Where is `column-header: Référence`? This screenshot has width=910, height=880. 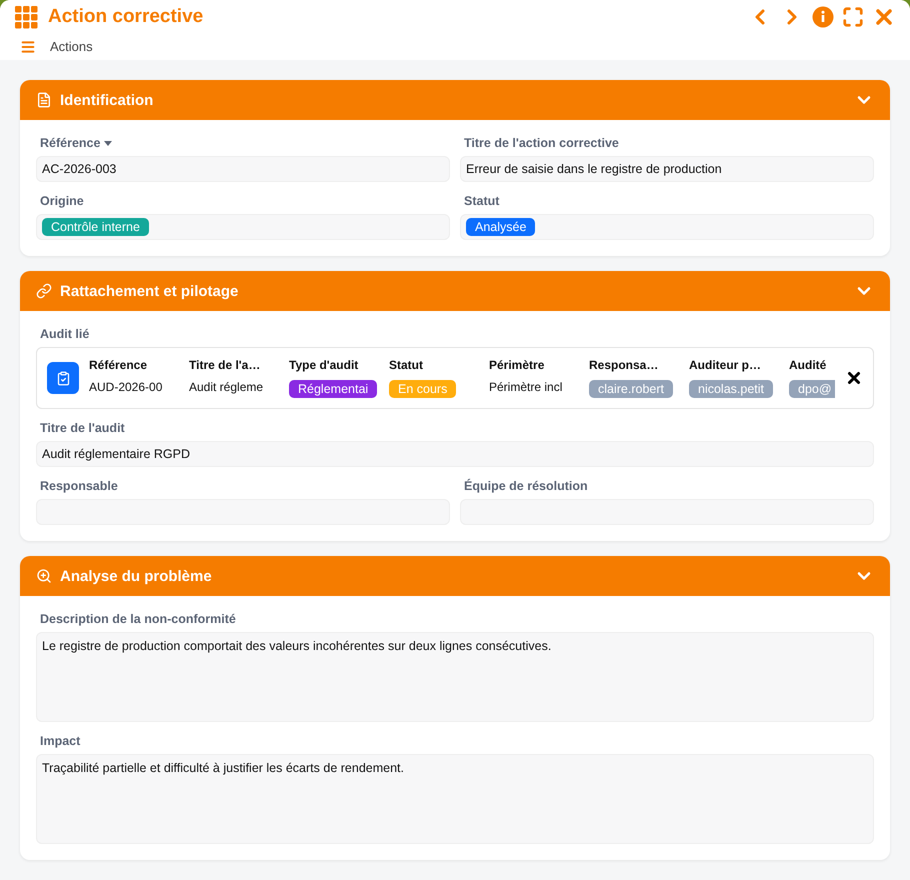 column-header: Référence is located at coordinates (118, 365).